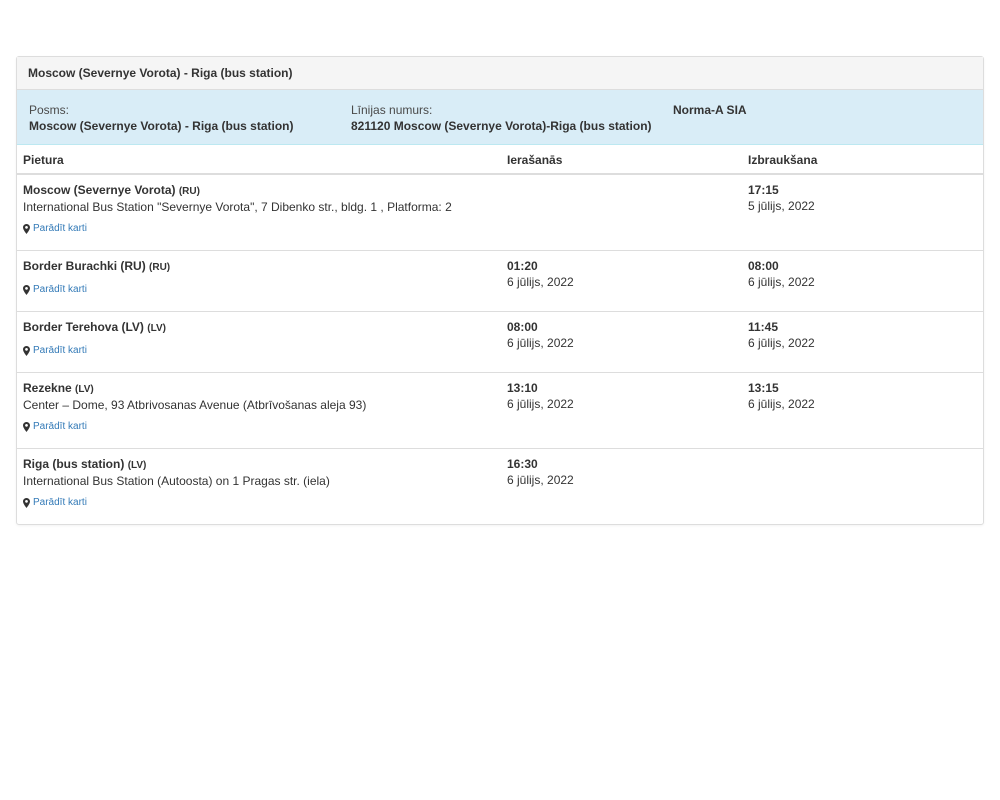 The height and width of the screenshot is (800, 1000). What do you see at coordinates (783, 160) in the screenshot?
I see `header-departure: Izbraukšana` at bounding box center [783, 160].